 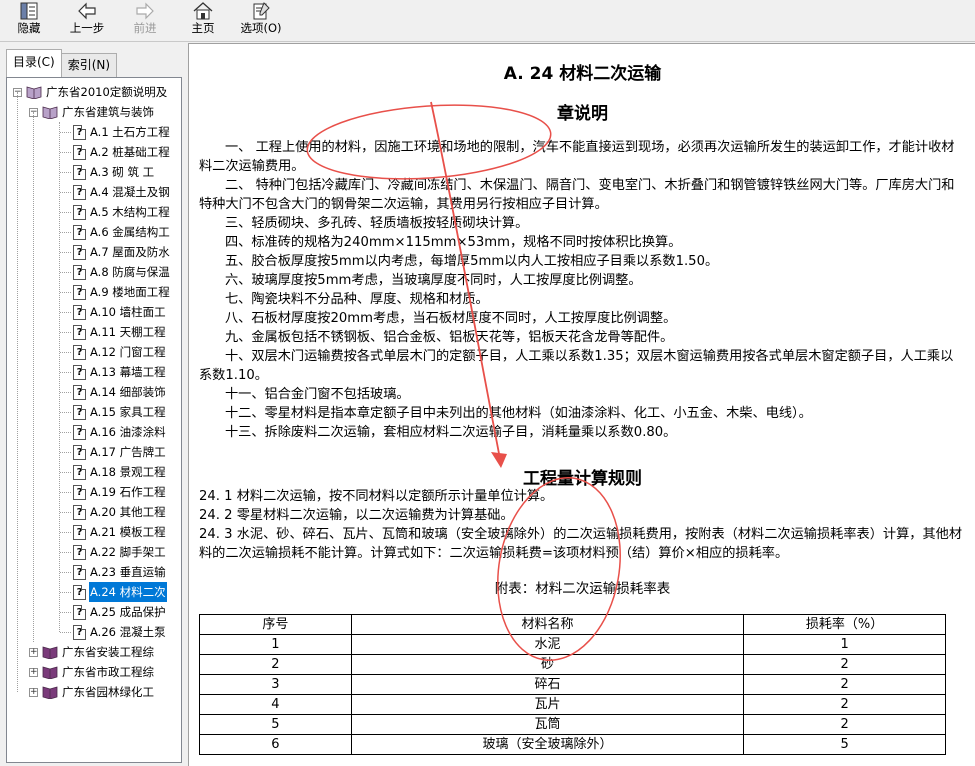 I want to click on home-button: 主页, so click(x=203, y=21).